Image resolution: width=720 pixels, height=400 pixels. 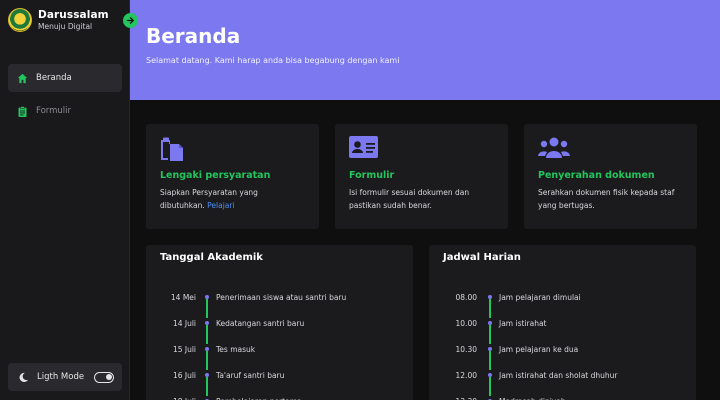 I want to click on timeline-row: 14 Juli Kedatangan santri baru, so click(x=279, y=323).